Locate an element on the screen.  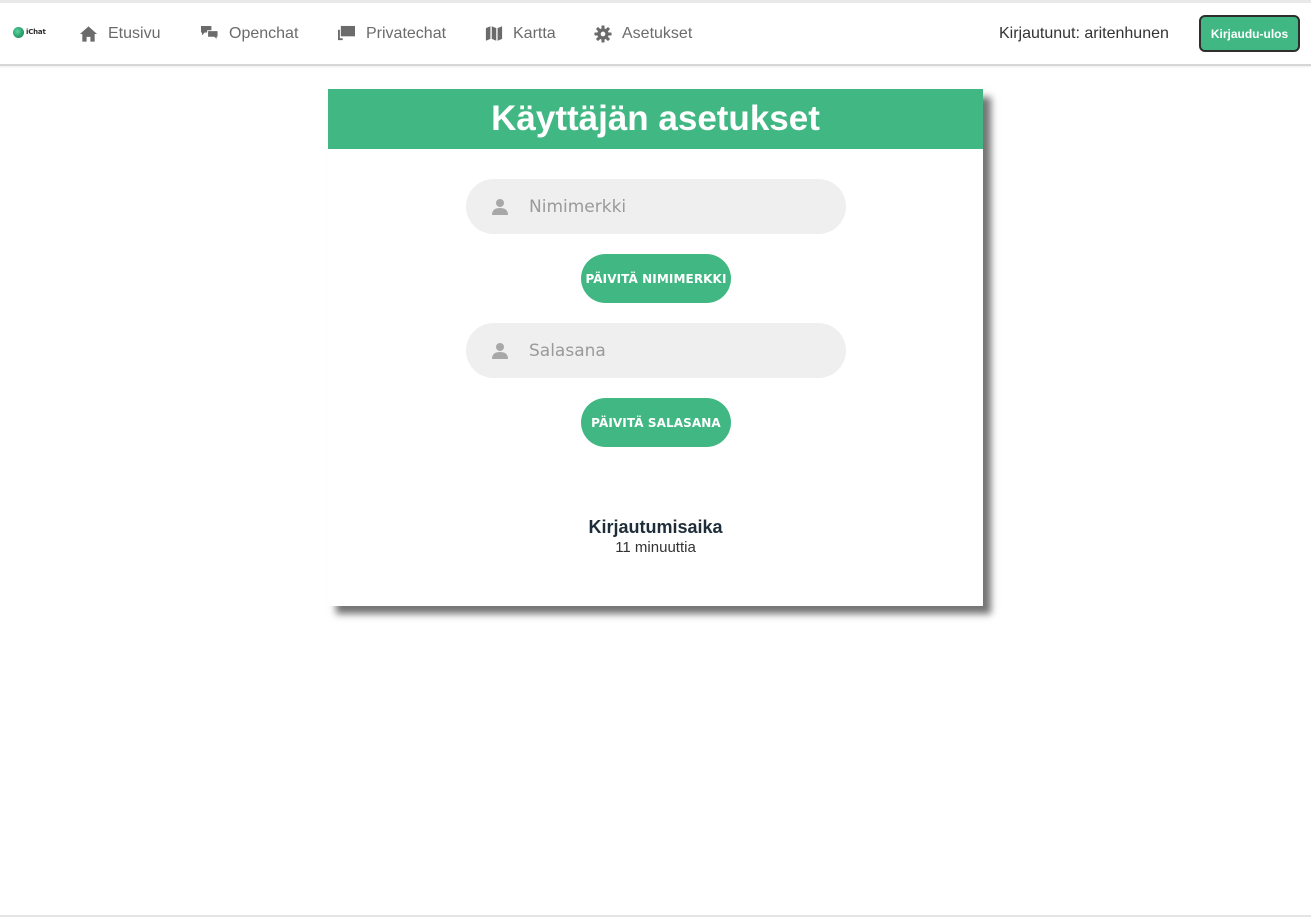
nickname-input is located at coordinates (679, 206).